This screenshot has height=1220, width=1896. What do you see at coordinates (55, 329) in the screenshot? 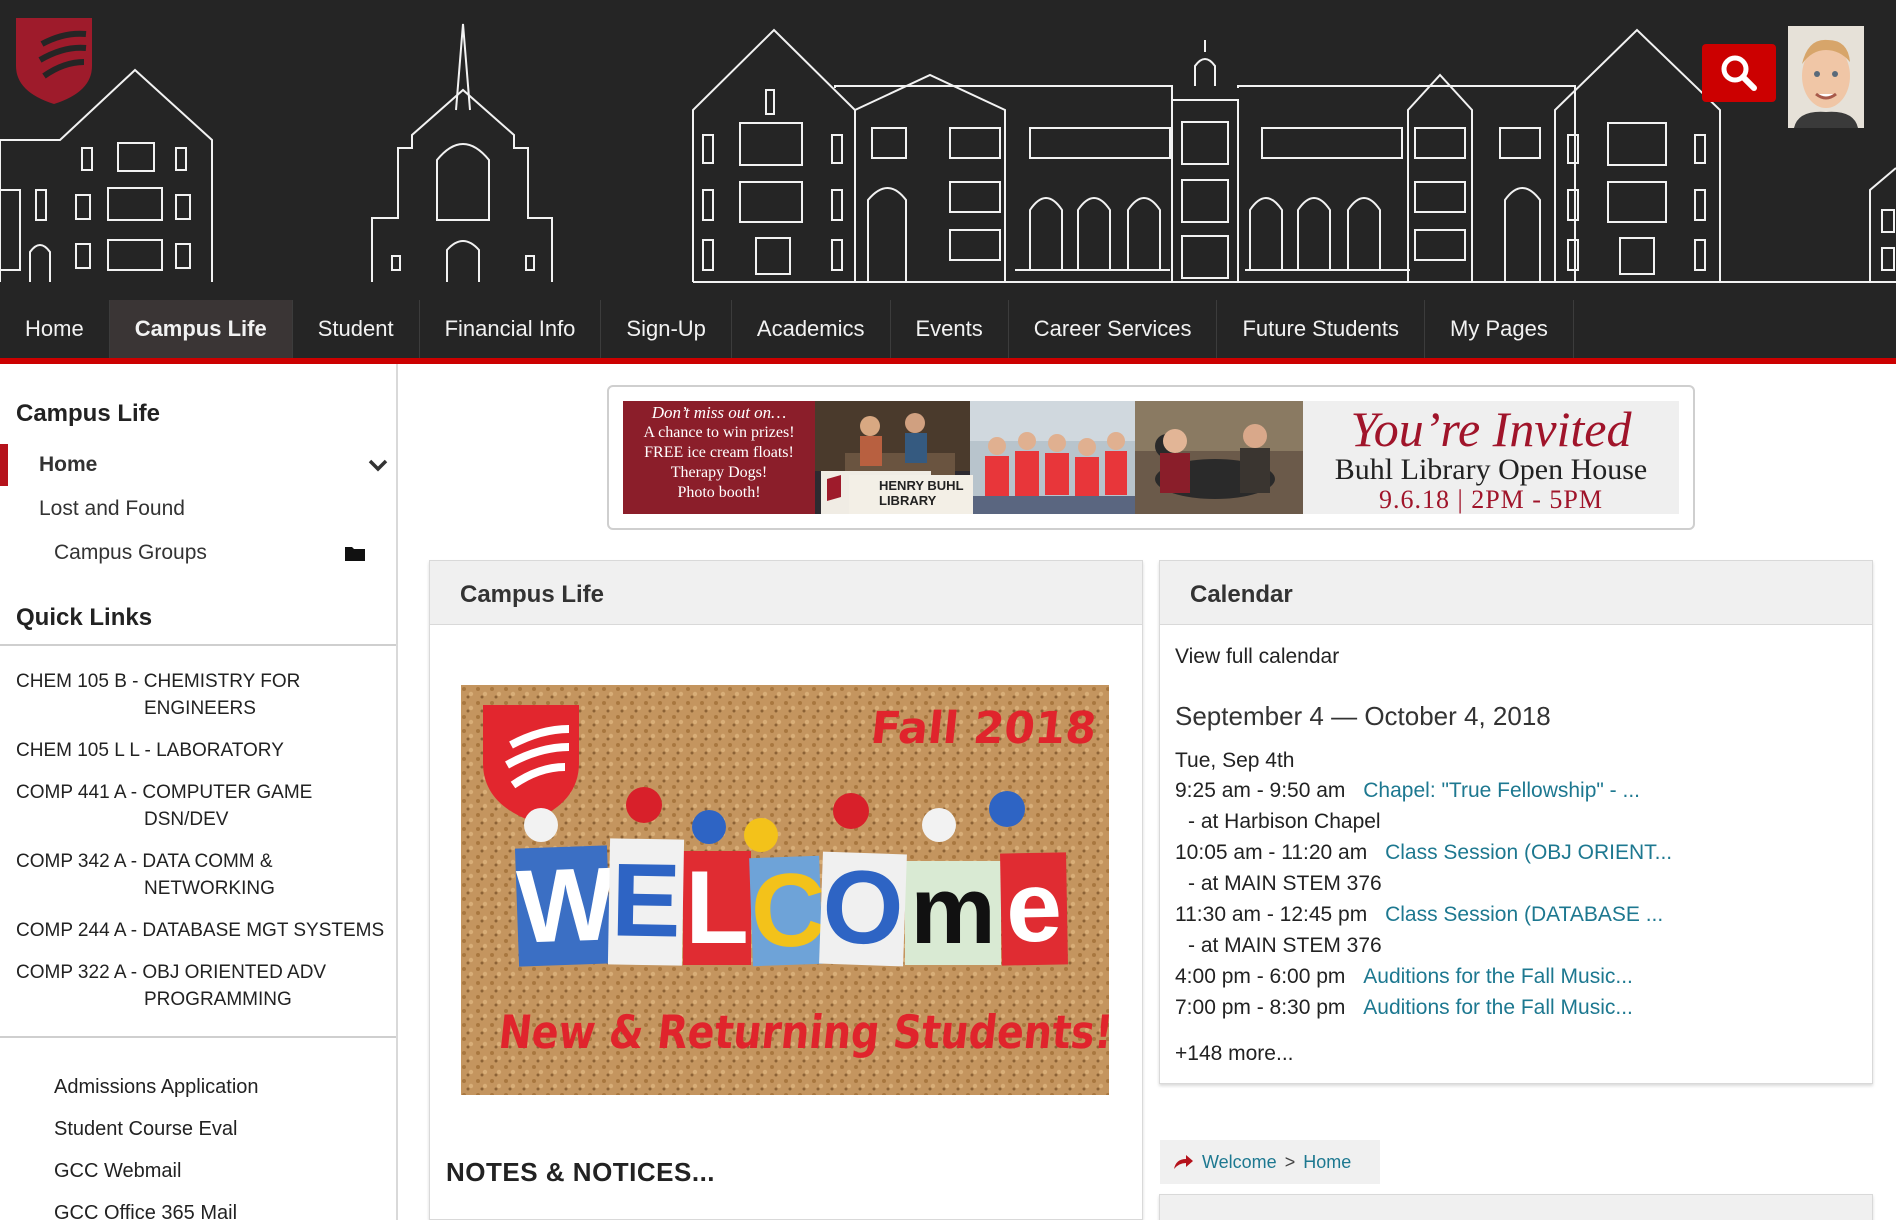
I see `nav-item-home: Home` at bounding box center [55, 329].